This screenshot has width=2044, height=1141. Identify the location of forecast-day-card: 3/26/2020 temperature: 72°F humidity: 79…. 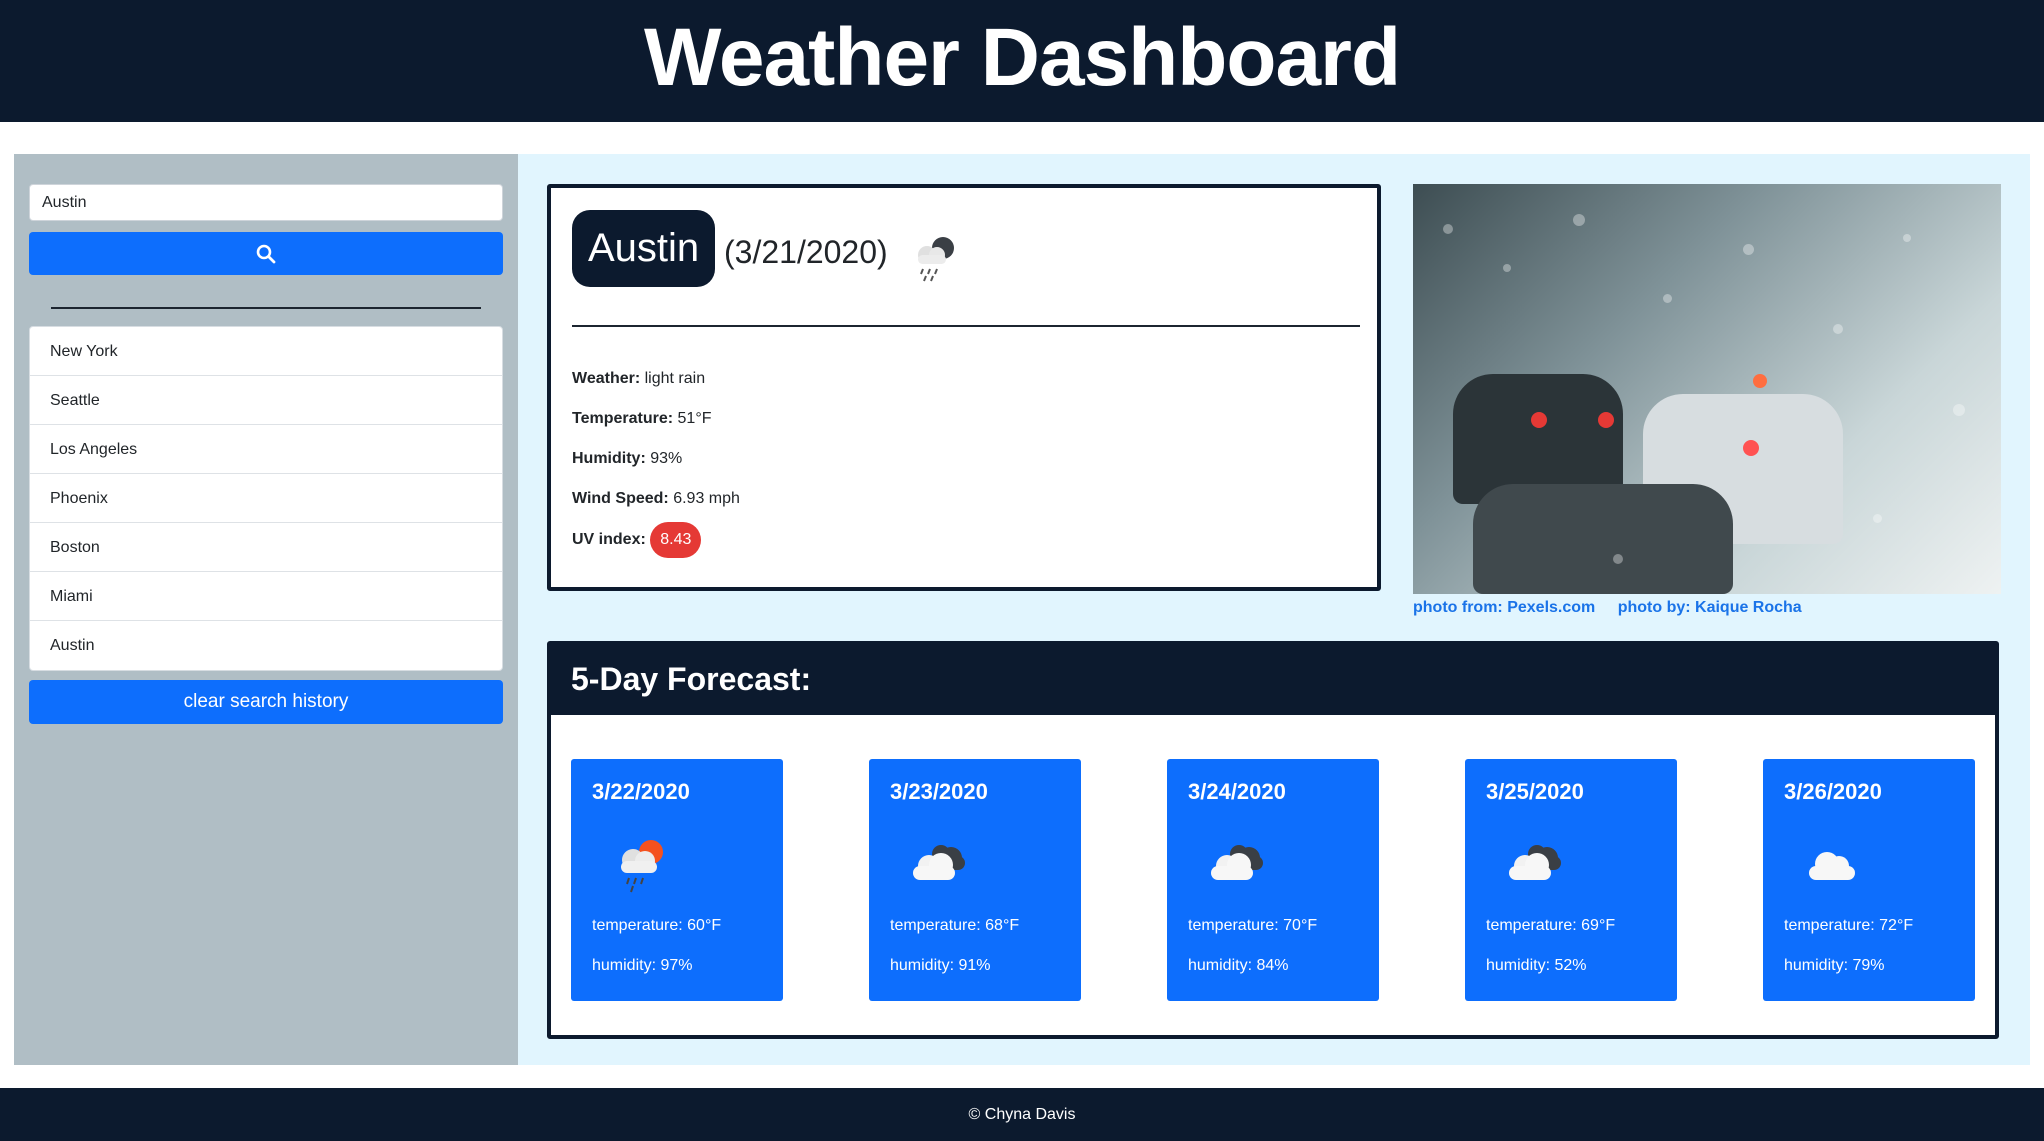
(1869, 880).